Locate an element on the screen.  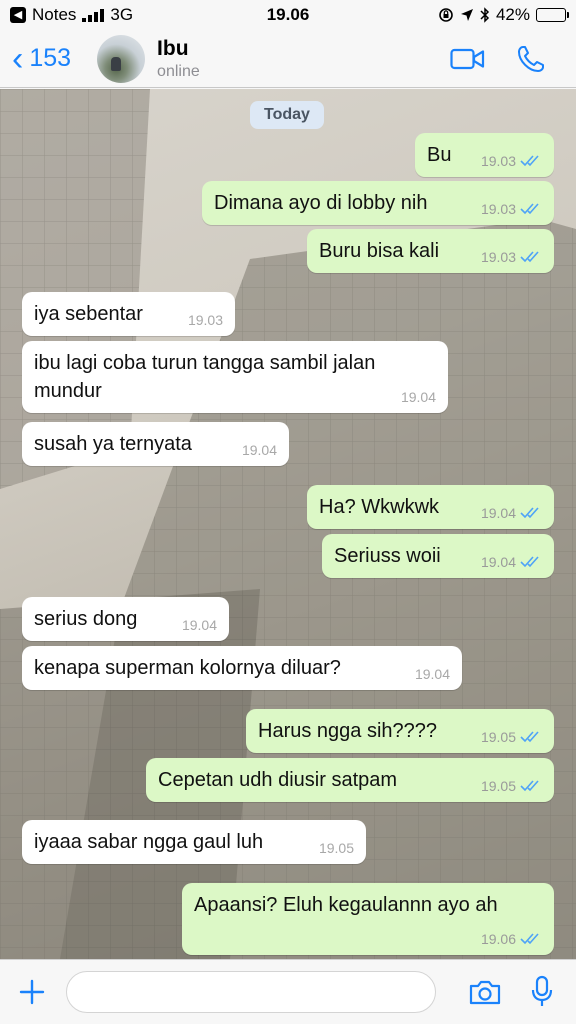
network-type: 3G is located at coordinates (122, 14).